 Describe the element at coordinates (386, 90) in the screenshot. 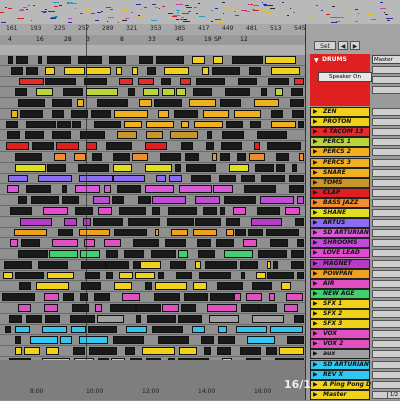

I see `monitor-routing-select` at that location.